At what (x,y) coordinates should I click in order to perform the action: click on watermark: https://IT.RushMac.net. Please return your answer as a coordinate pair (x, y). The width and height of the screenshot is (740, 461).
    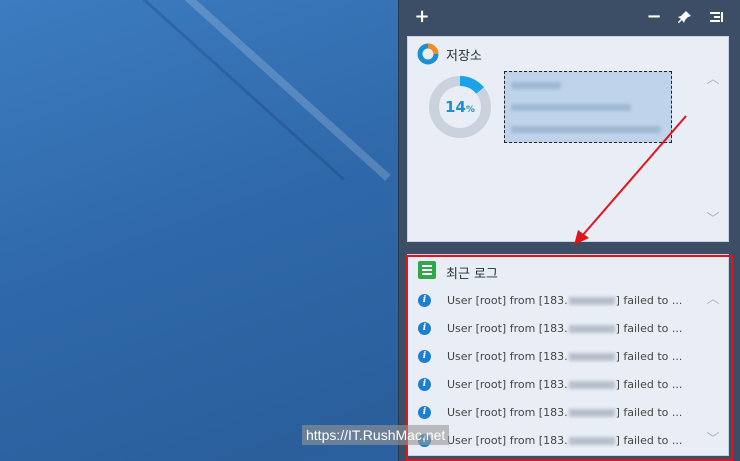
    Looking at the image, I should click on (376, 435).